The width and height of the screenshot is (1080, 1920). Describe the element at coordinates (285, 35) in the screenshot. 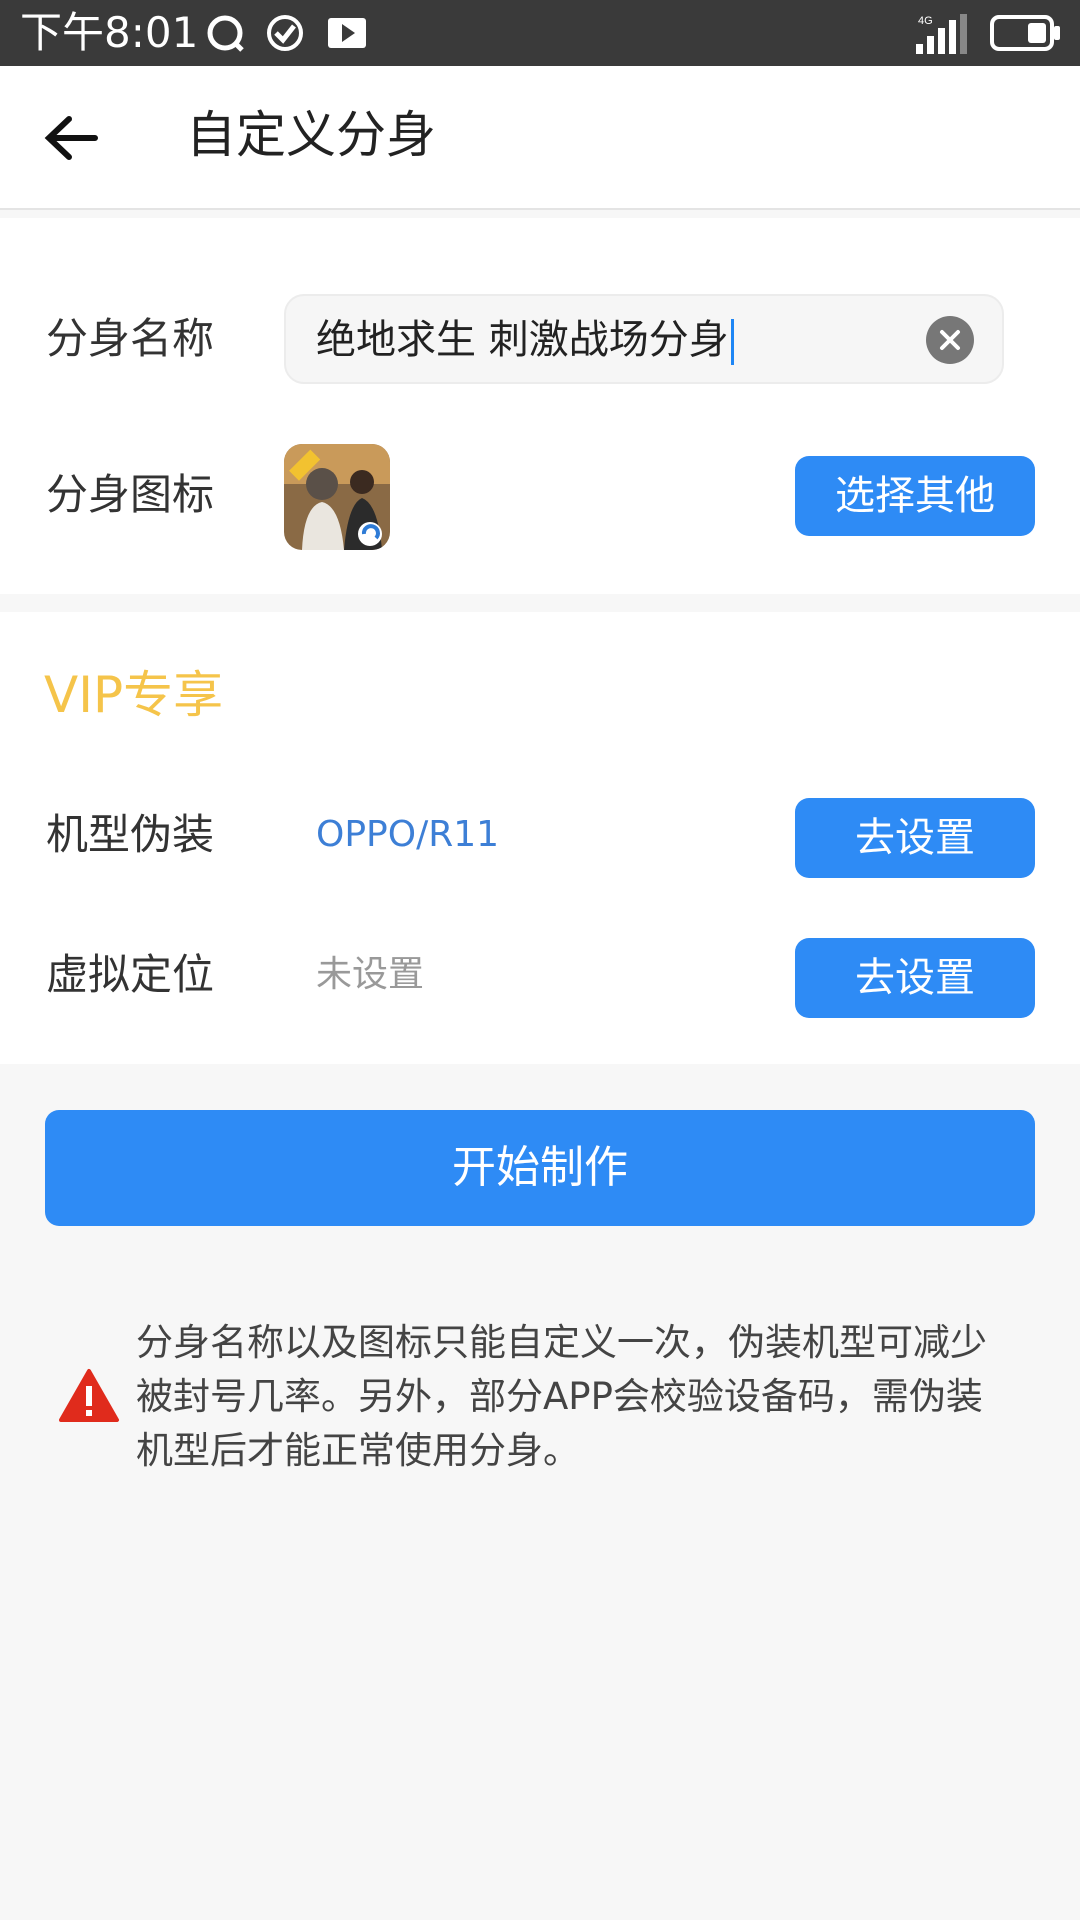

I see `check-circle-icon` at that location.